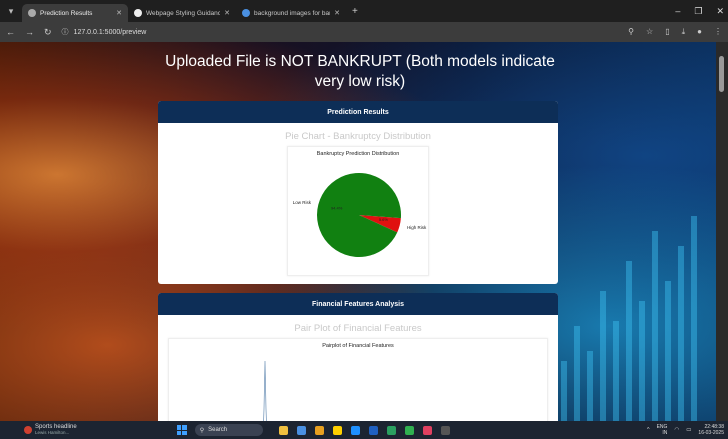 Image resolution: width=728 pixels, height=439 pixels. Describe the element at coordinates (202, 430) in the screenshot. I see `search-icon: ⚲` at that location.